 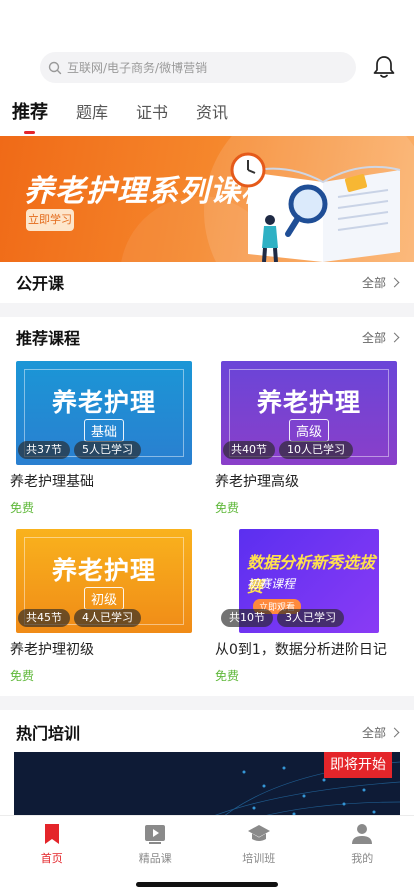 I want to click on upcoming-badge: 即将开始, so click(x=358, y=765).